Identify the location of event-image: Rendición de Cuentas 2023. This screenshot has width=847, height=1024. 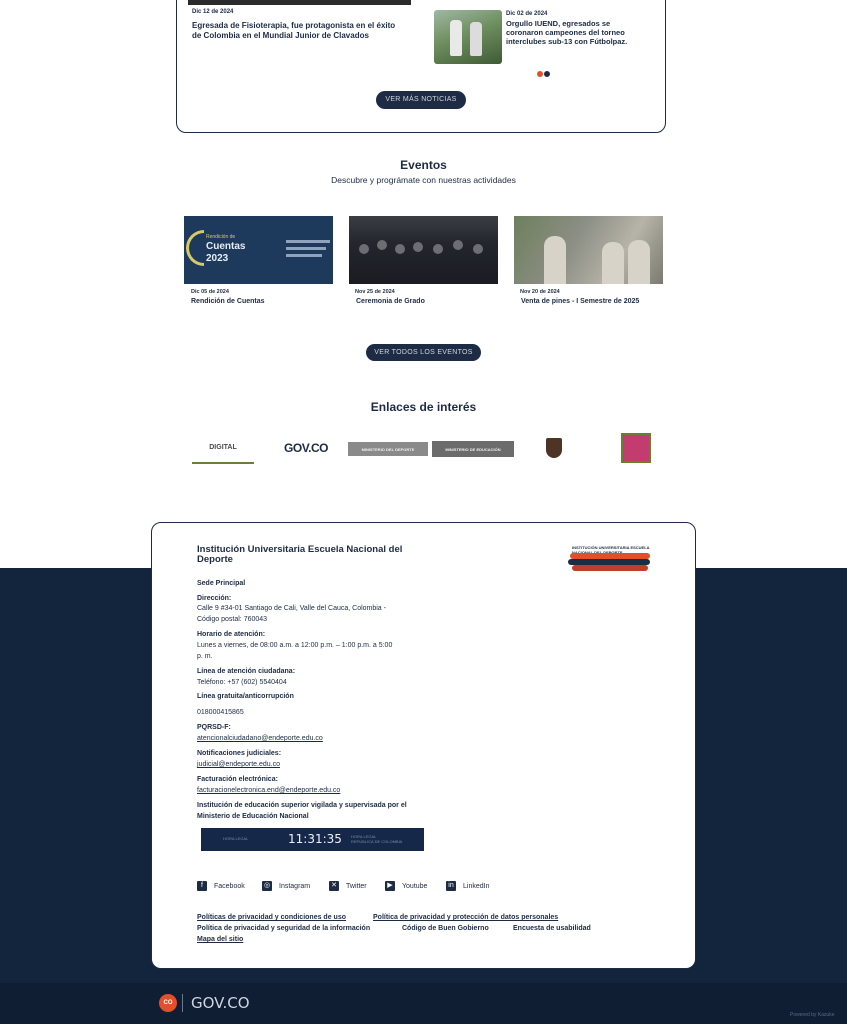
(258, 250).